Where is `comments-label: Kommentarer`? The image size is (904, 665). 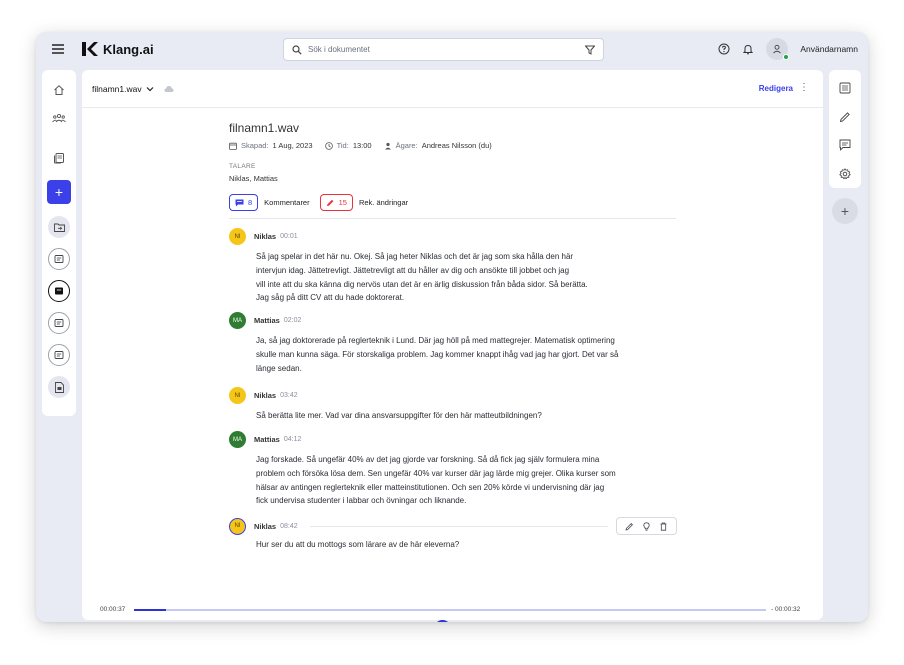 comments-label: Kommentarer is located at coordinates (286, 202).